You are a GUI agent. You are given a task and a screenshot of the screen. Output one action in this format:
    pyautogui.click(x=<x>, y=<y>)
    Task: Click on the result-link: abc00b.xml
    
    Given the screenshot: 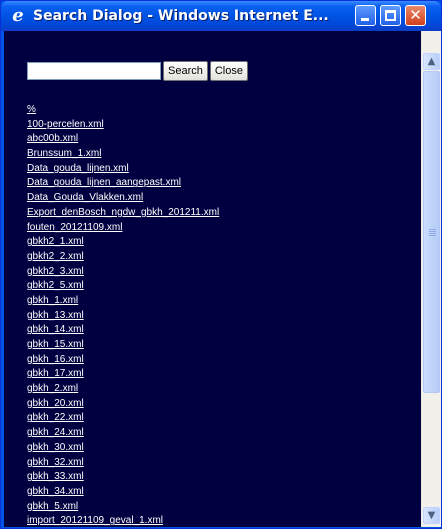 What is the action you would take?
    pyautogui.click(x=52, y=138)
    